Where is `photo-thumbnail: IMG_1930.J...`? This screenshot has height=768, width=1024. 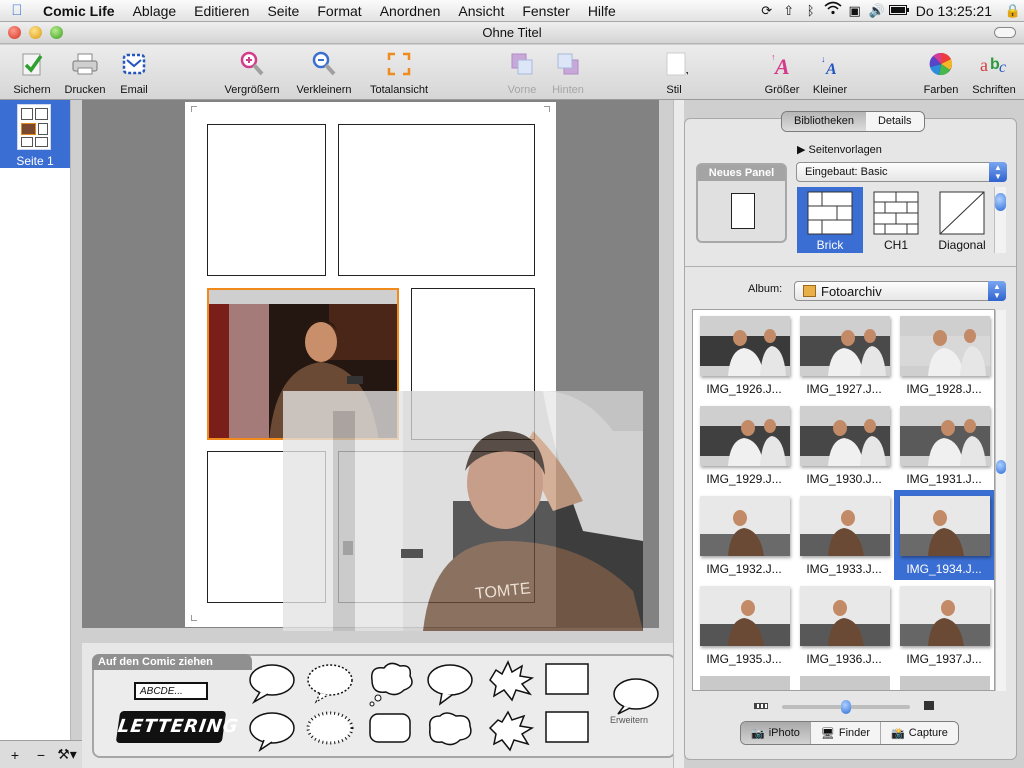 photo-thumbnail: IMG_1930.J... is located at coordinates (844, 445).